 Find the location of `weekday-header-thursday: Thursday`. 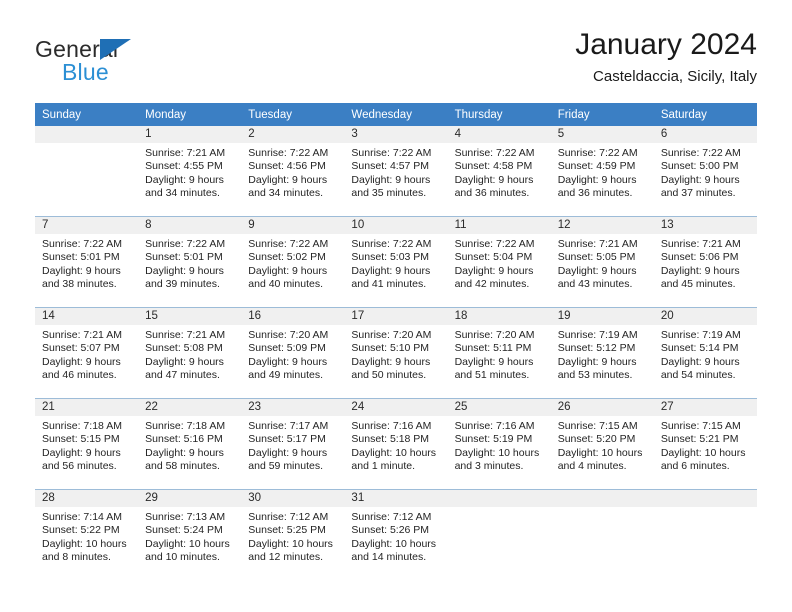

weekday-header-thursday: Thursday is located at coordinates (499, 114).